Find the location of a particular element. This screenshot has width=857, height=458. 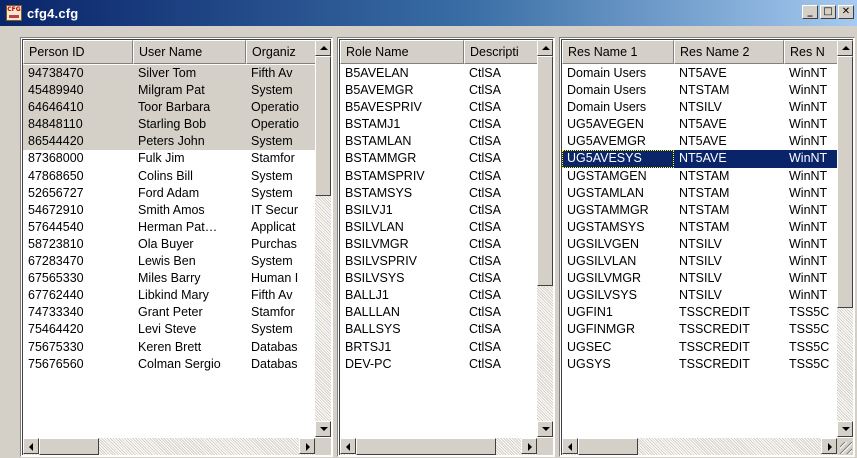

person-row: 52656727 Ford Adam System is located at coordinates (169, 193).